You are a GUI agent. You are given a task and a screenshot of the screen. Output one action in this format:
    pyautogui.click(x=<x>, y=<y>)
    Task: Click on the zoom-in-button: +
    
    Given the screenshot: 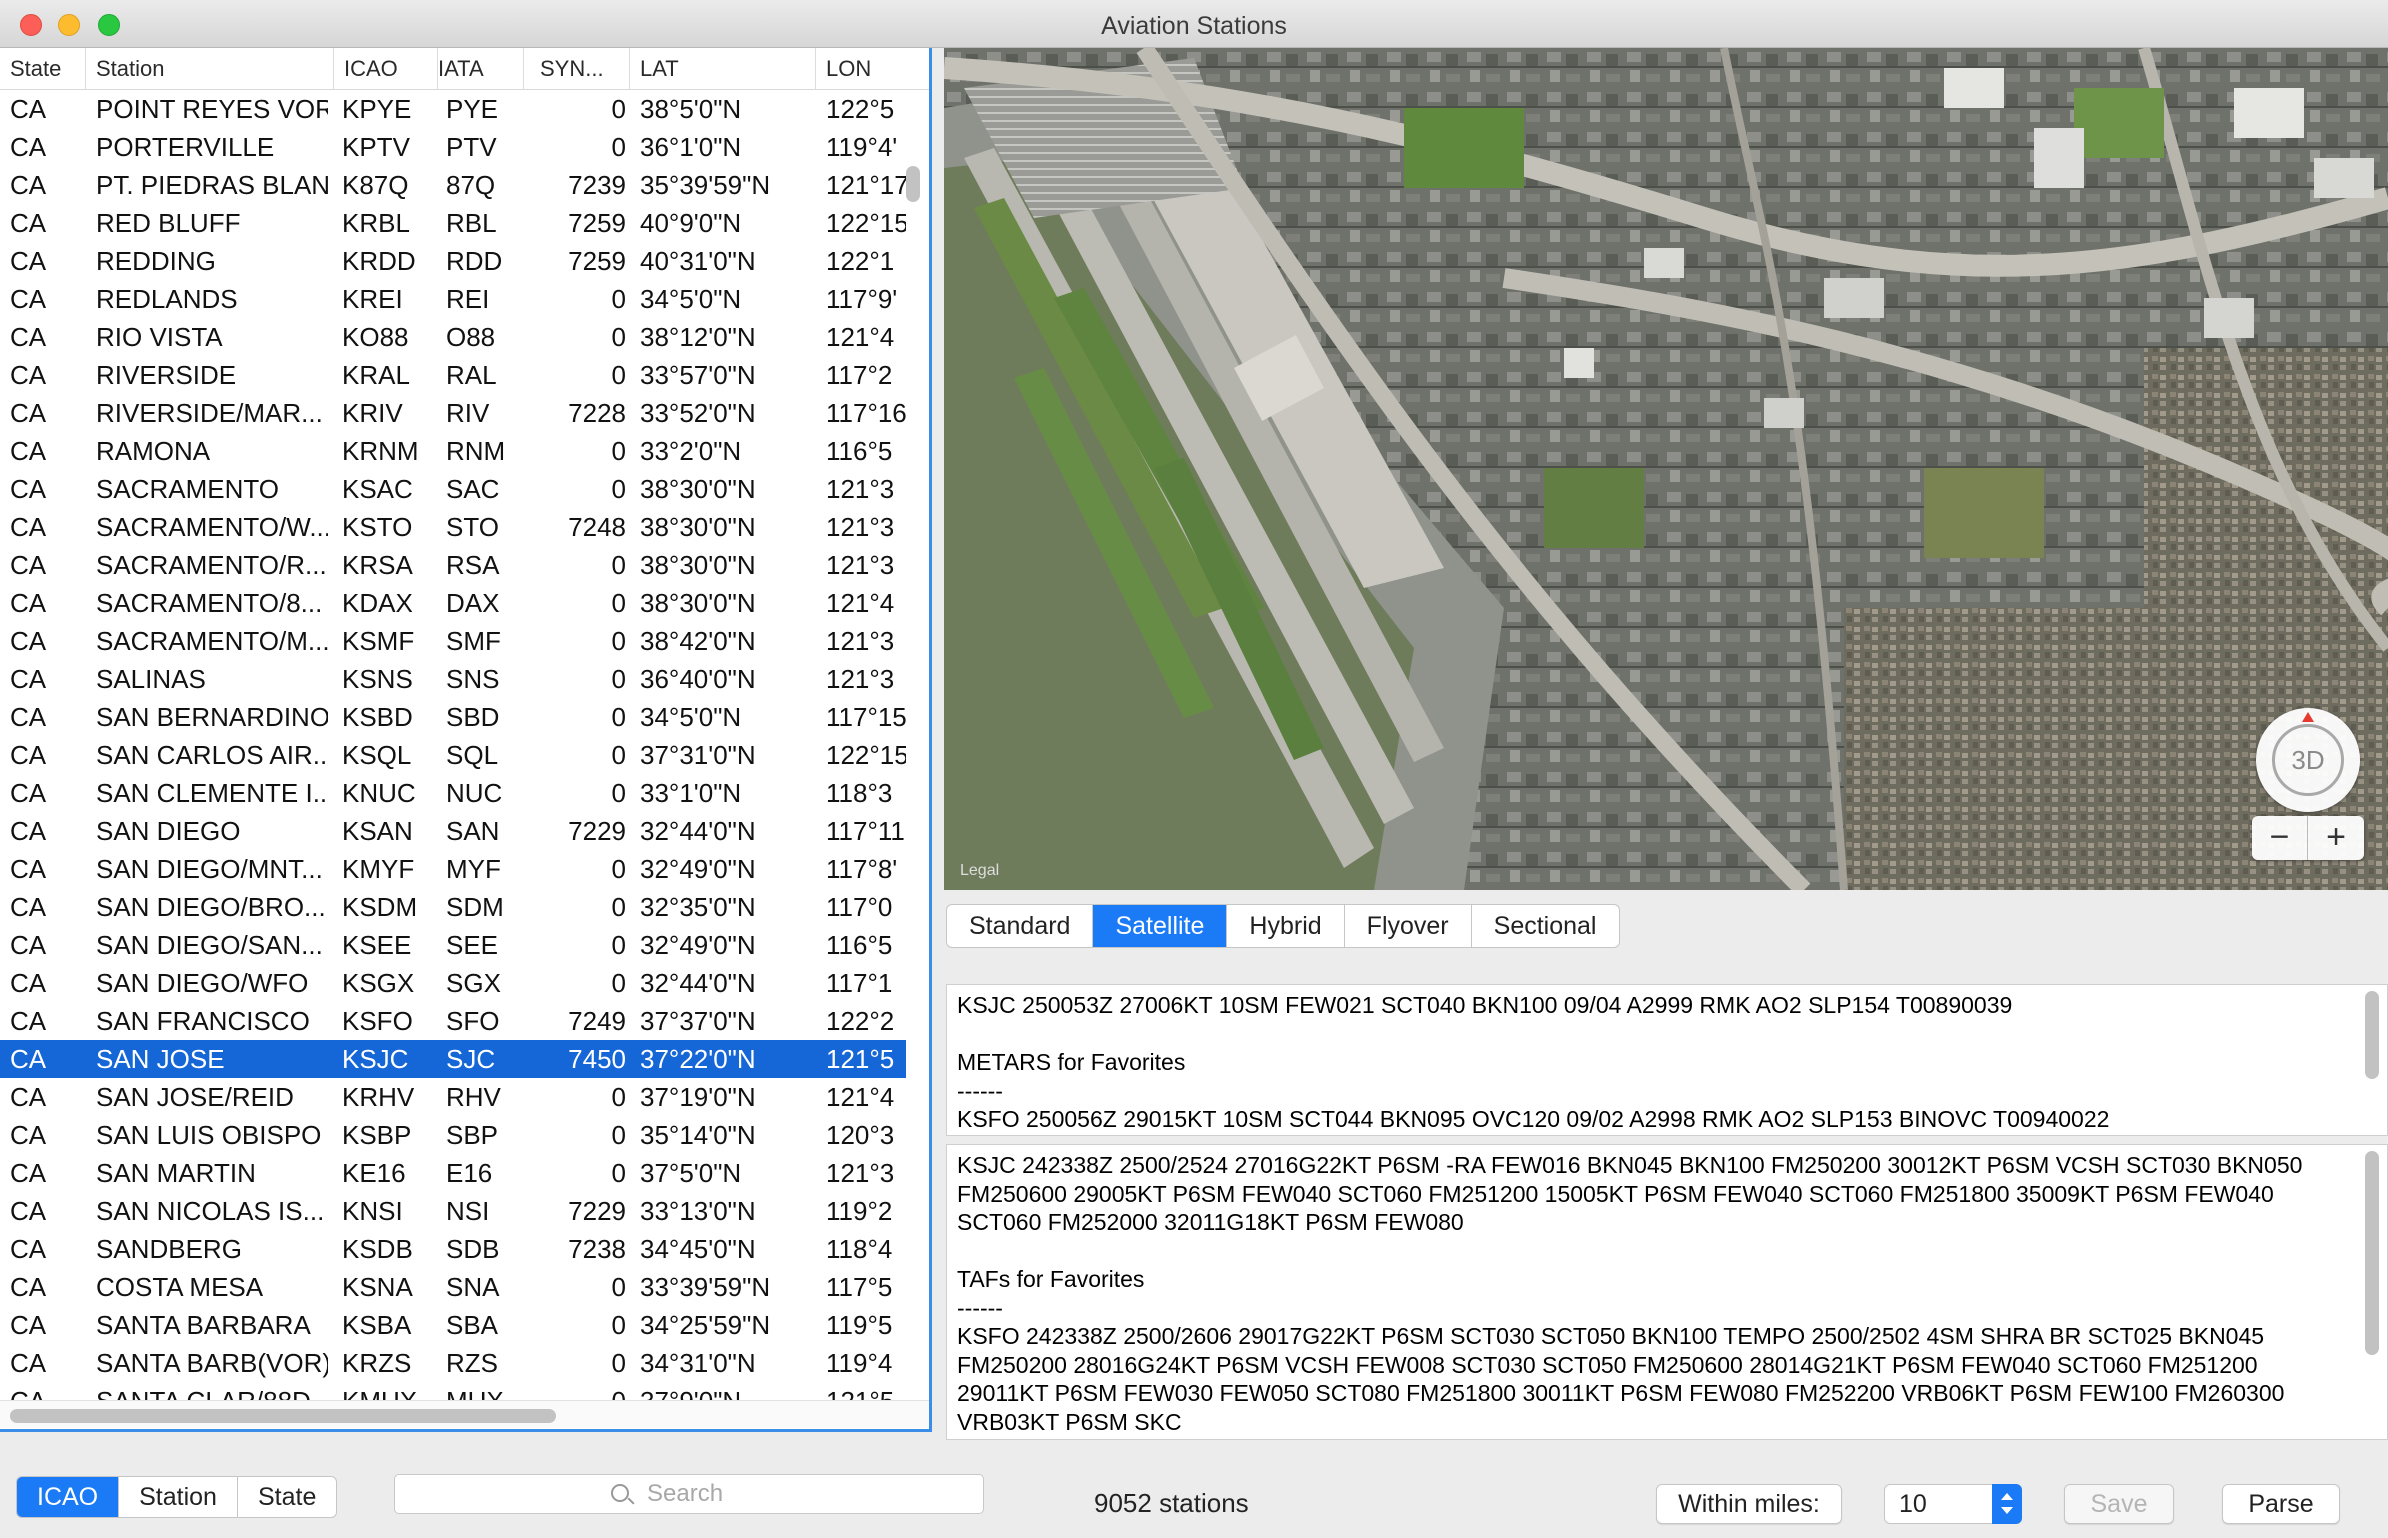 What is the action you would take?
    pyautogui.click(x=2336, y=838)
    